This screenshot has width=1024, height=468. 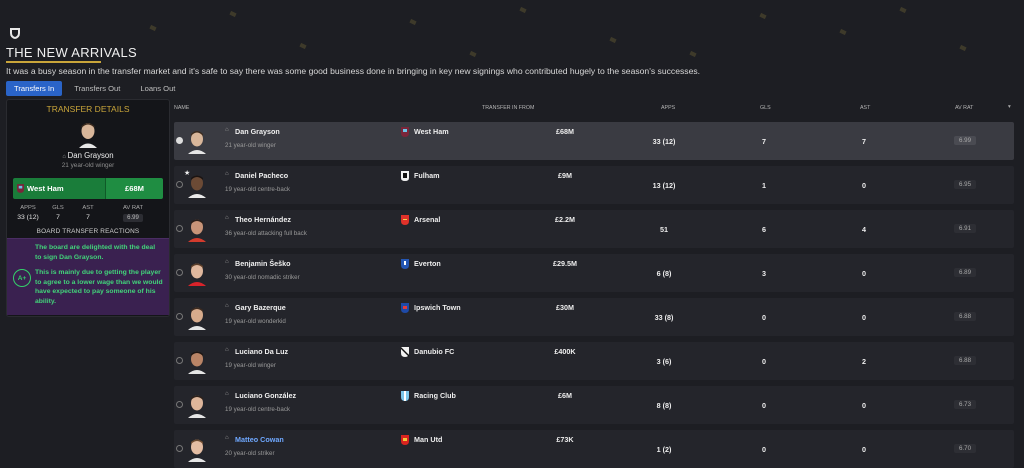 What do you see at coordinates (405, 132) in the screenshot?
I see `west-ham-badge-icon` at bounding box center [405, 132].